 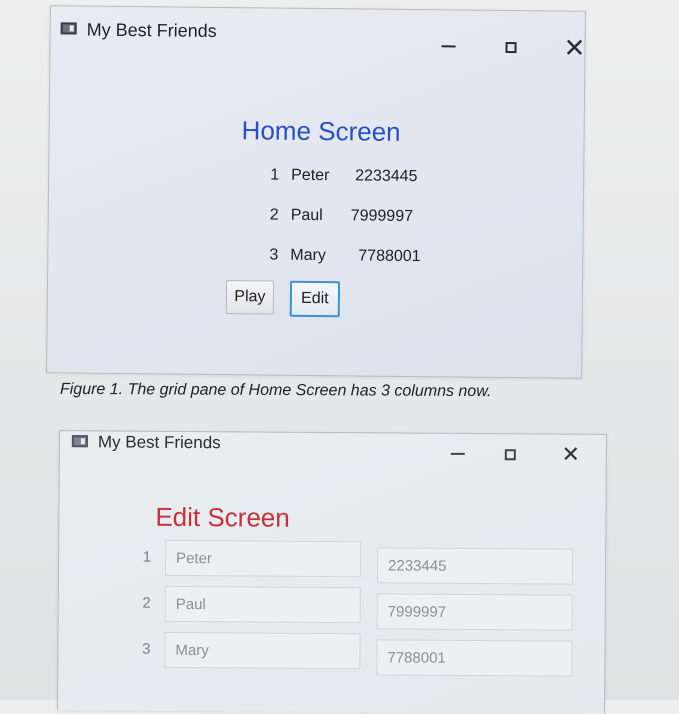 I want to click on friend-phone: 7788001, so click(x=389, y=256).